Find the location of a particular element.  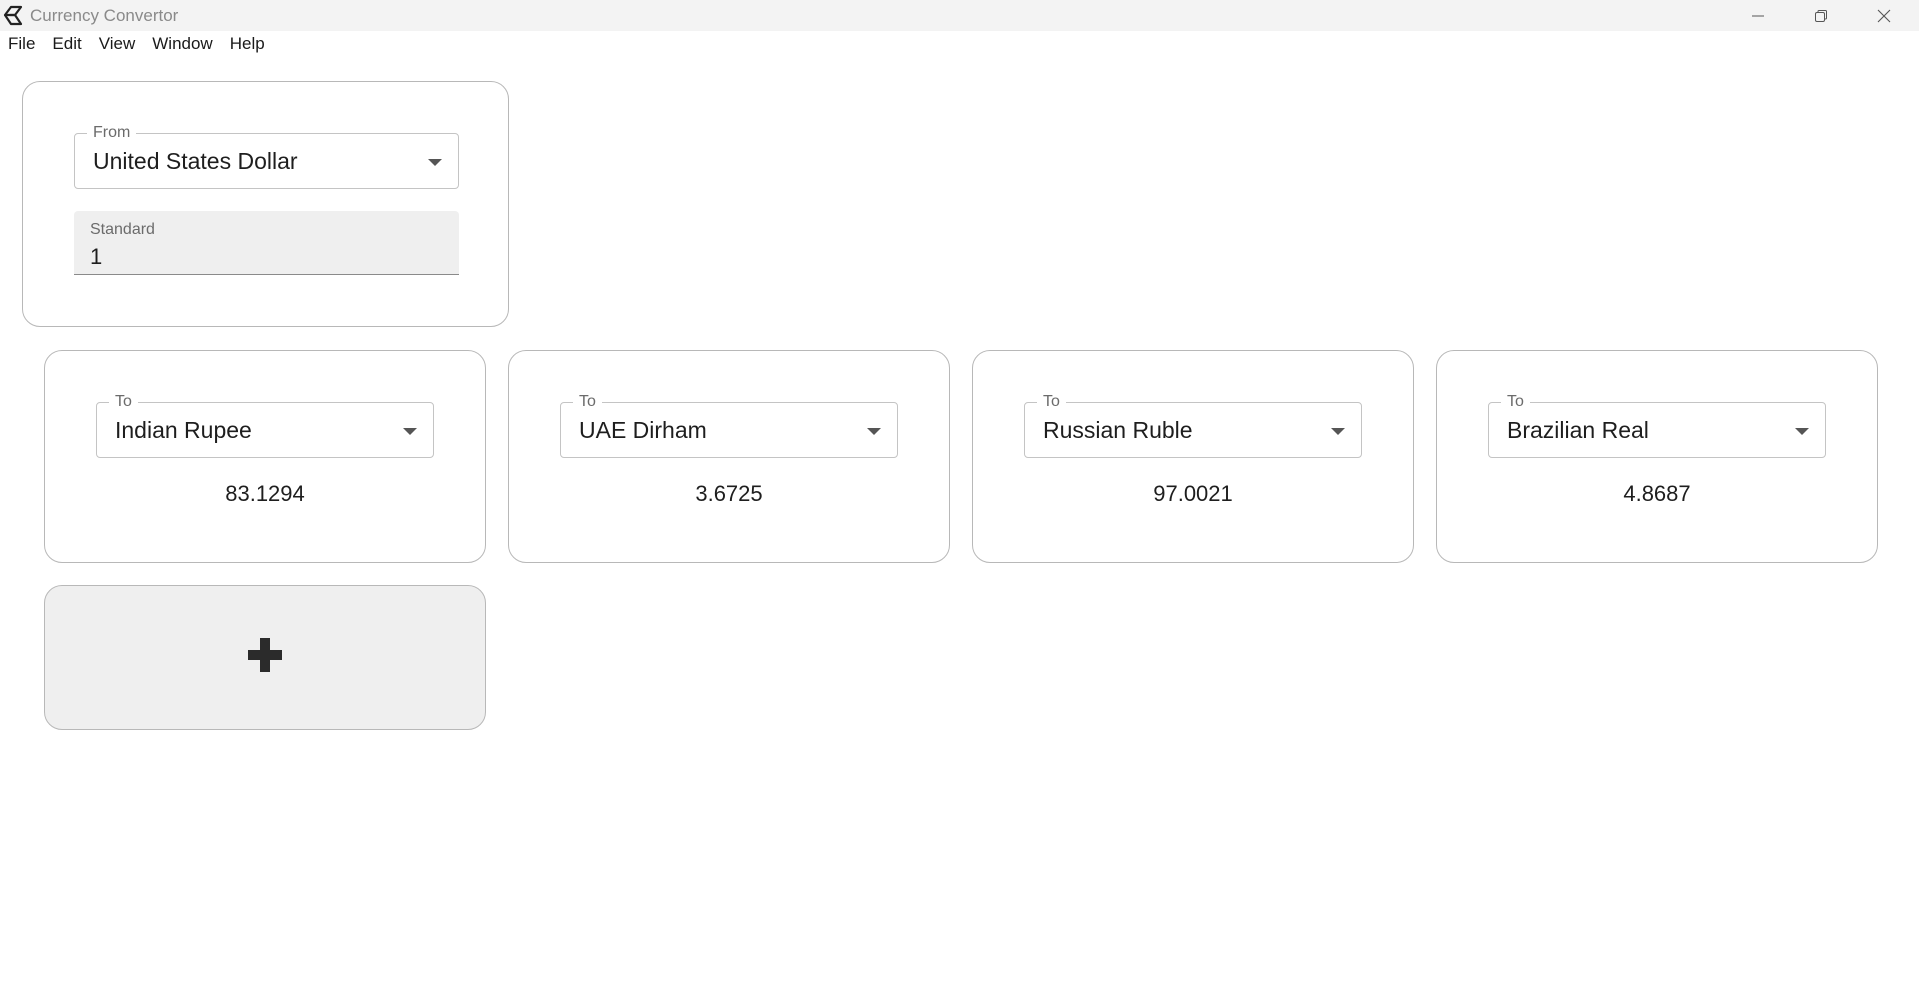

from-currency-select: From United States Dollar is located at coordinates (266, 156).